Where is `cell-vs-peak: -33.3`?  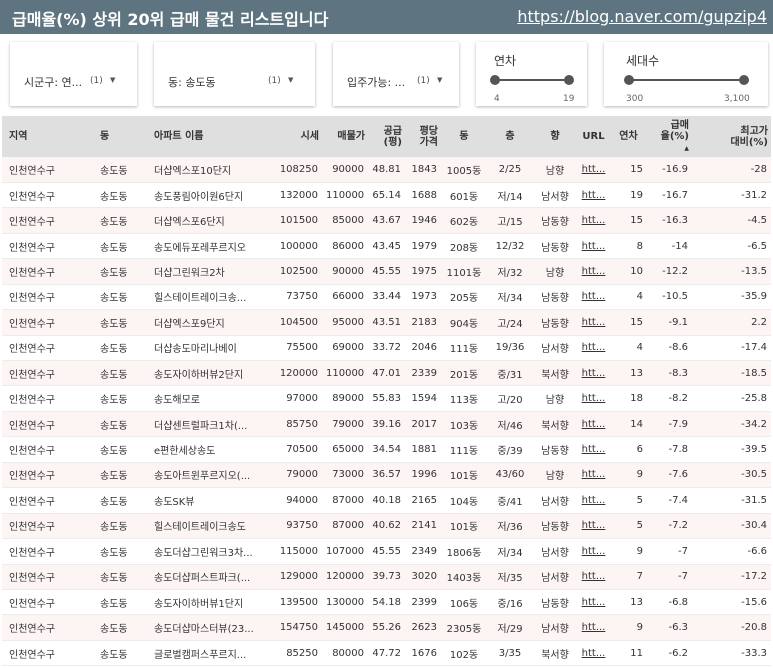
cell-vs-peak: -33.3 is located at coordinates (731, 653).